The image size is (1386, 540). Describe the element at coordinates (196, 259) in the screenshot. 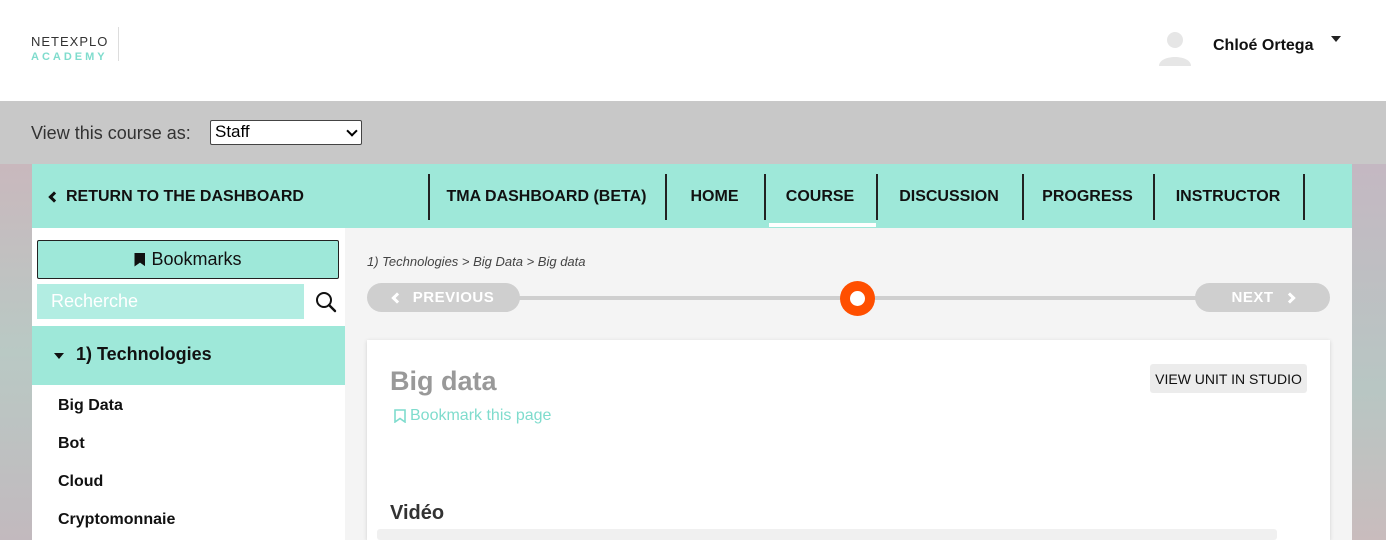

I see `bookmarks-label: Bookmarks` at that location.